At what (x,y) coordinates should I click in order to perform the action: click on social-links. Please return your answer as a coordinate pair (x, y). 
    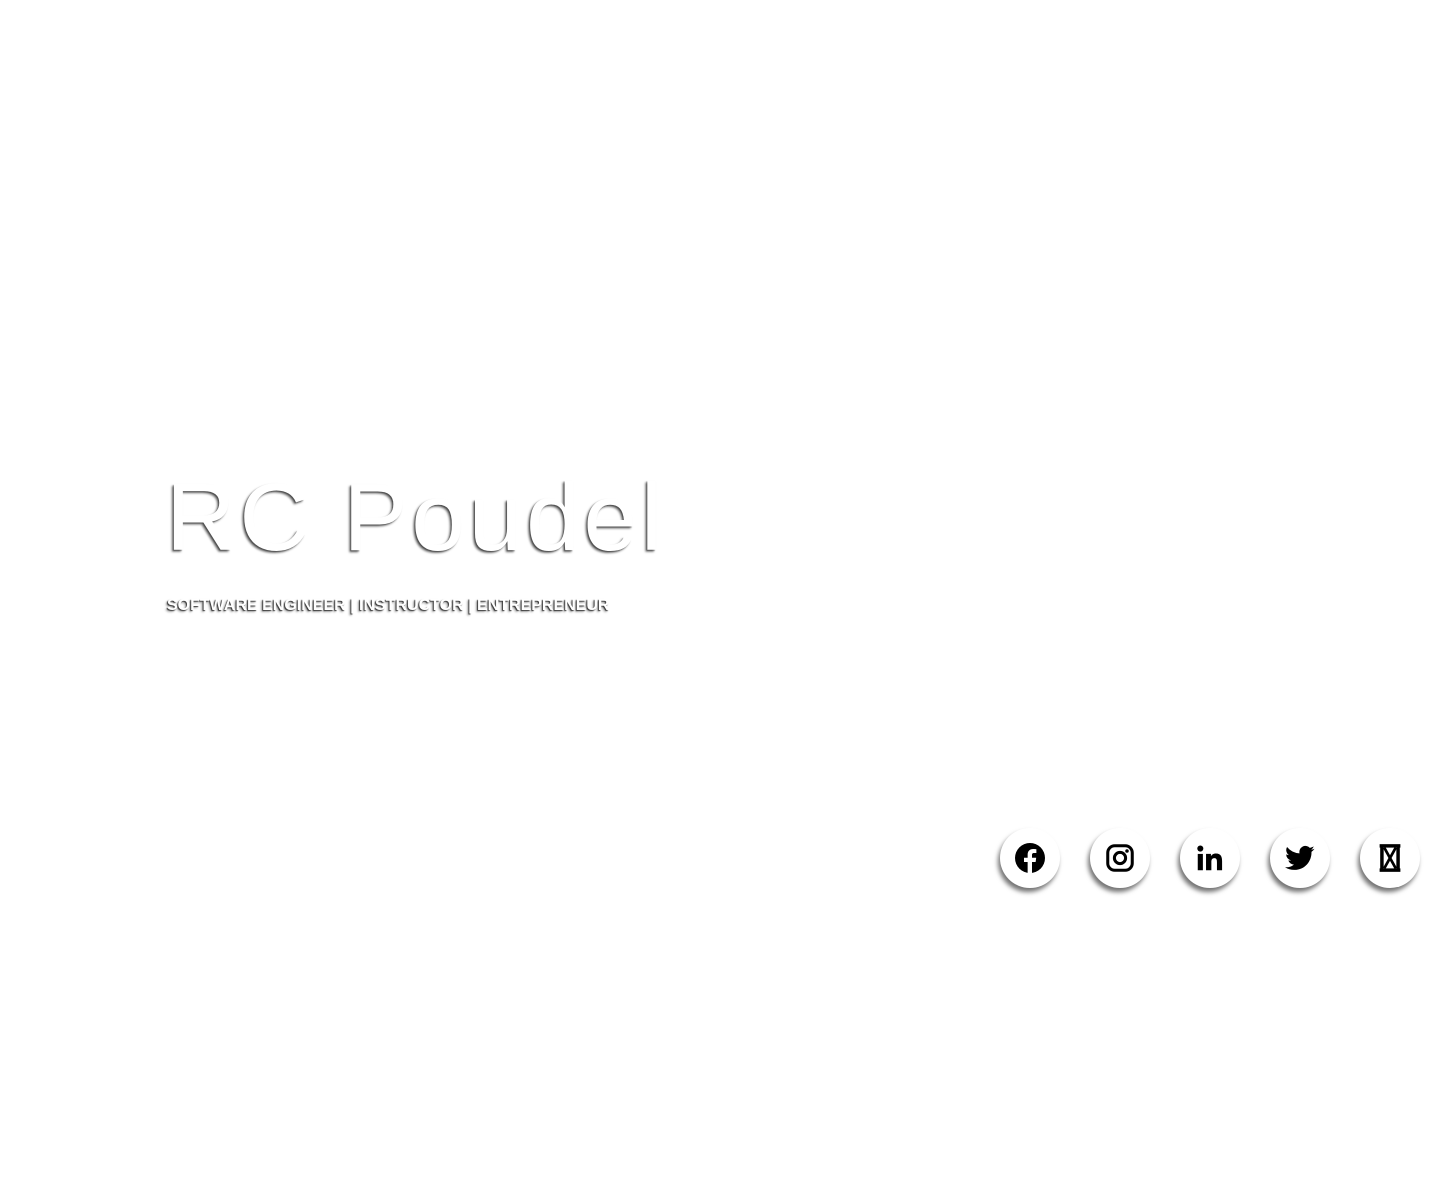
    Looking at the image, I should click on (1210, 858).